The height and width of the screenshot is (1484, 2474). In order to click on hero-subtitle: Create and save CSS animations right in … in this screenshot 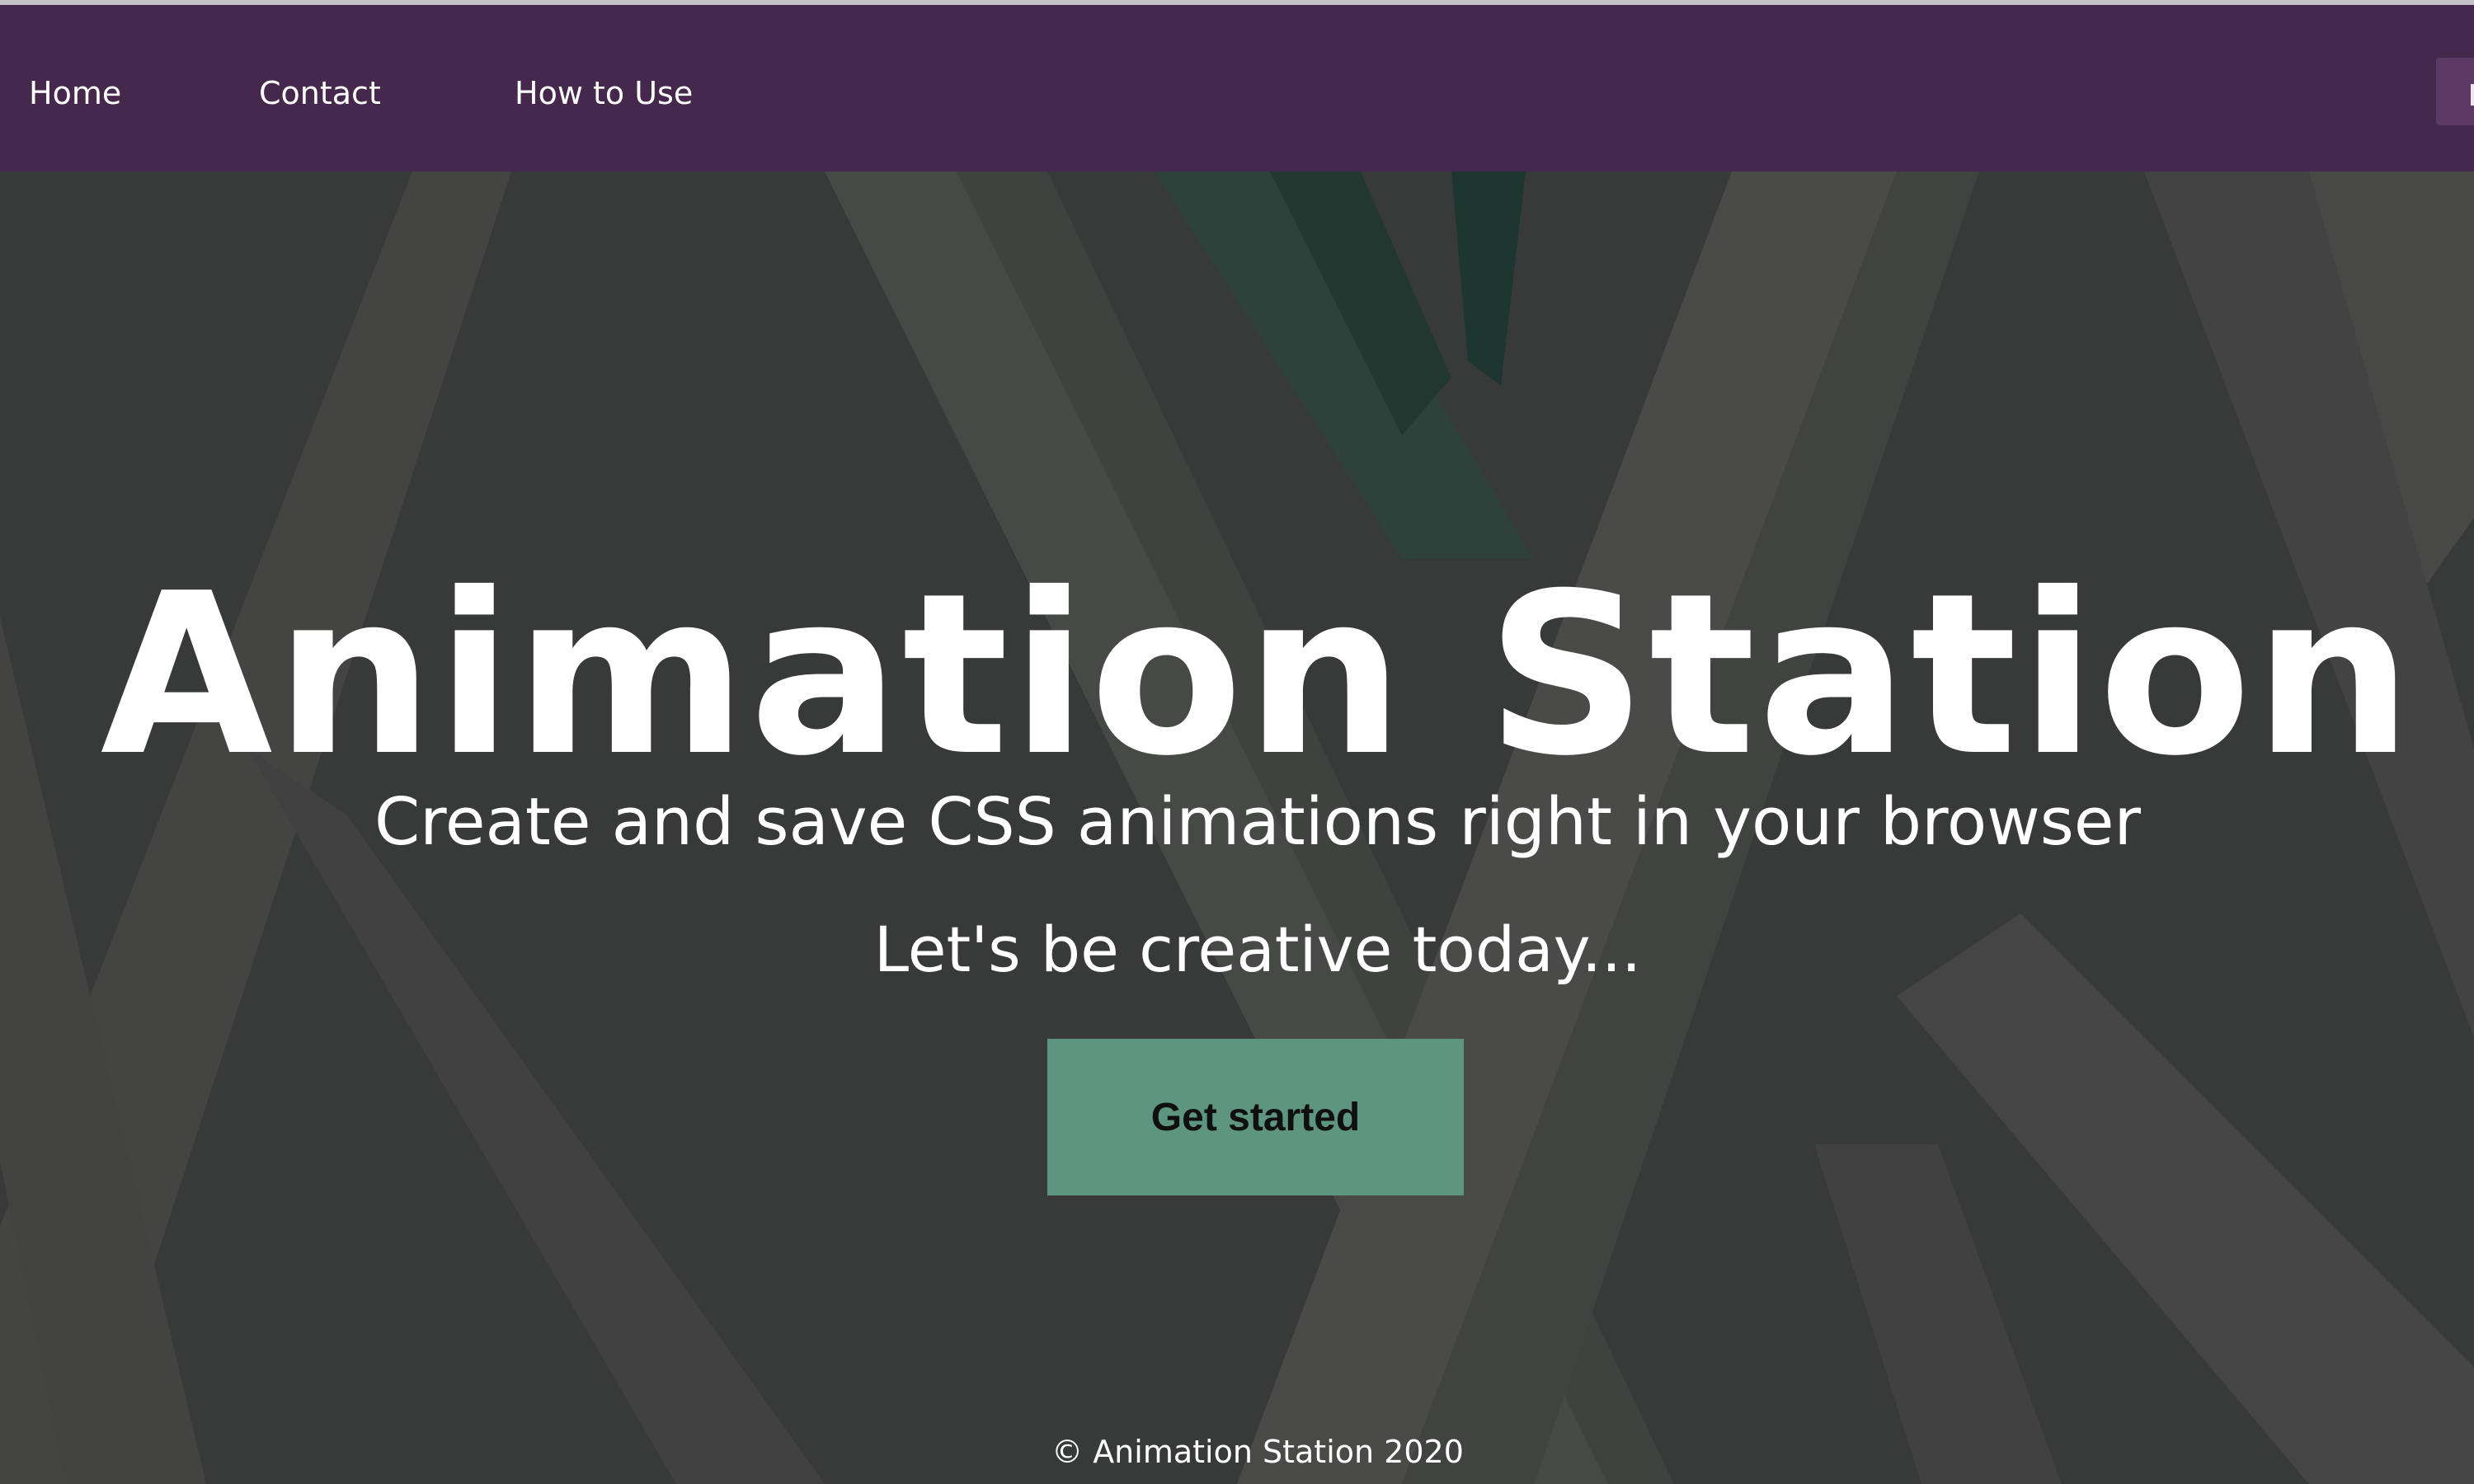, I will do `click(1258, 822)`.